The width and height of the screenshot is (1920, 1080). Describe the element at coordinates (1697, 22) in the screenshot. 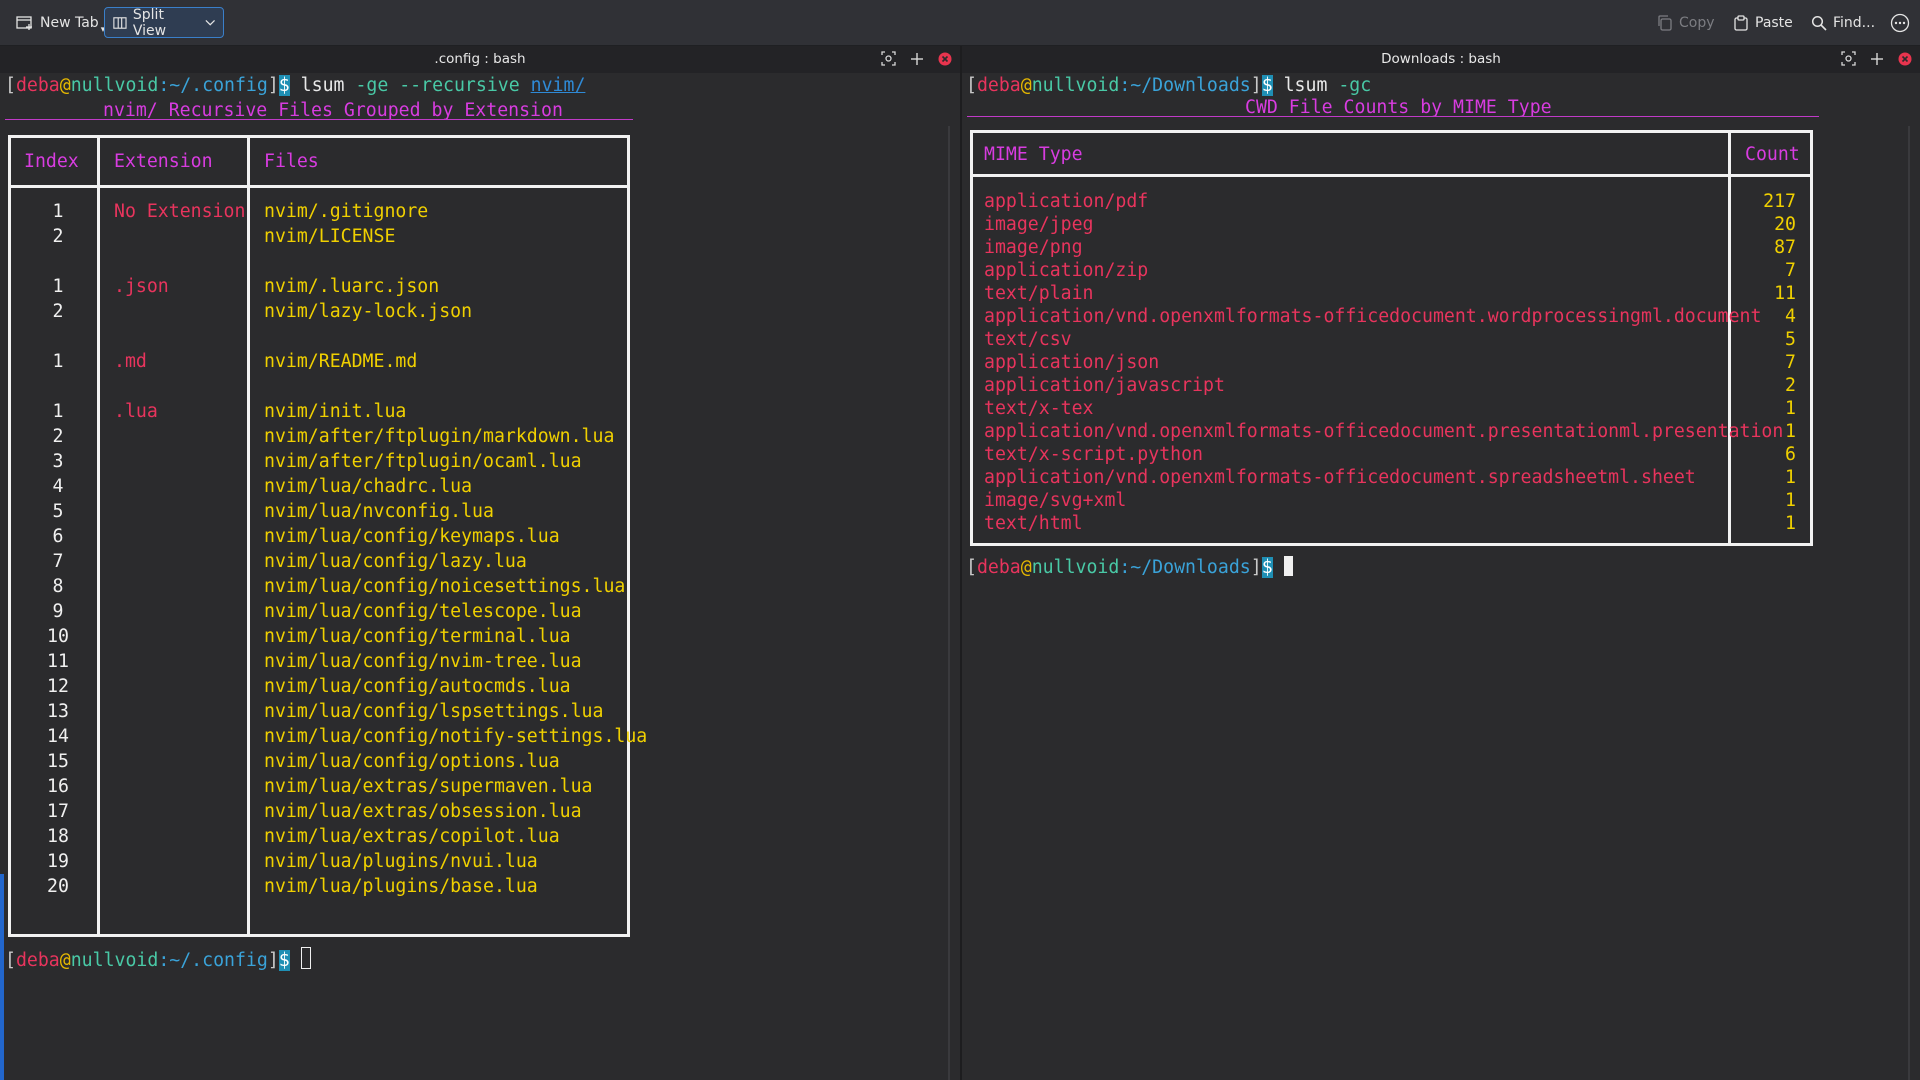

I see `copy-label: Copy` at that location.